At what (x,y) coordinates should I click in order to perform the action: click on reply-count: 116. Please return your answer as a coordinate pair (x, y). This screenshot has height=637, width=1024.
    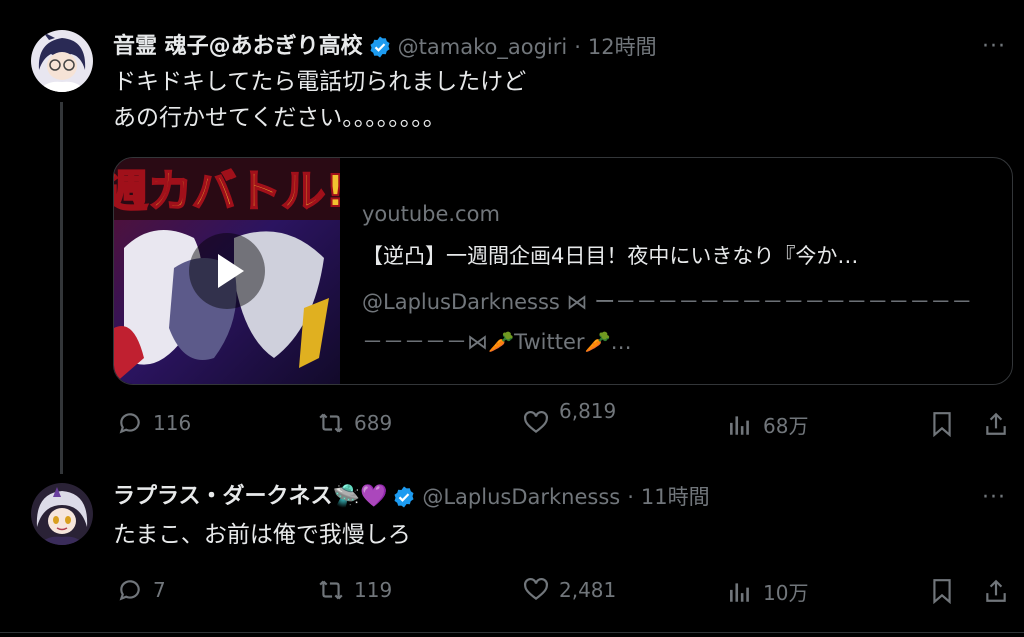
    Looking at the image, I should click on (172, 423).